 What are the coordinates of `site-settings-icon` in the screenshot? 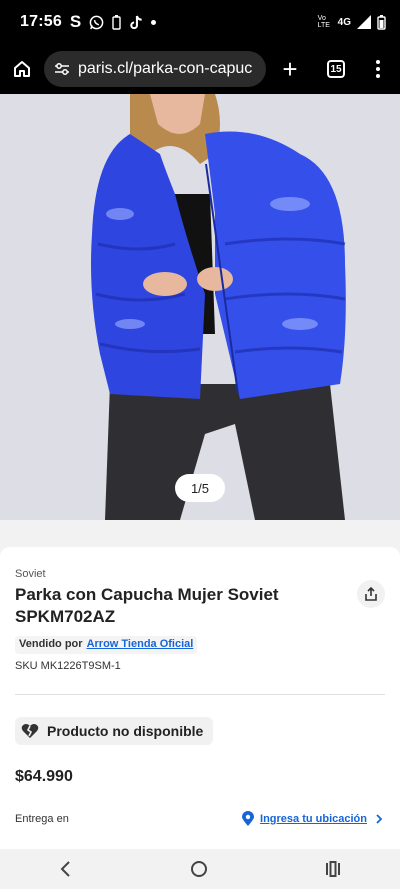 It's located at (62, 69).